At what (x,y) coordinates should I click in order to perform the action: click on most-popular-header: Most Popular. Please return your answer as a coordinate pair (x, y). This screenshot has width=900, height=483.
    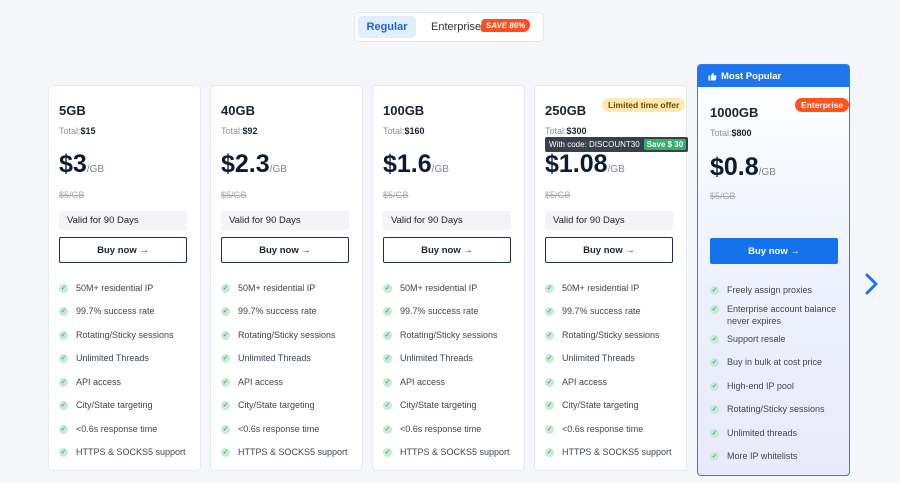
    Looking at the image, I should click on (773, 76).